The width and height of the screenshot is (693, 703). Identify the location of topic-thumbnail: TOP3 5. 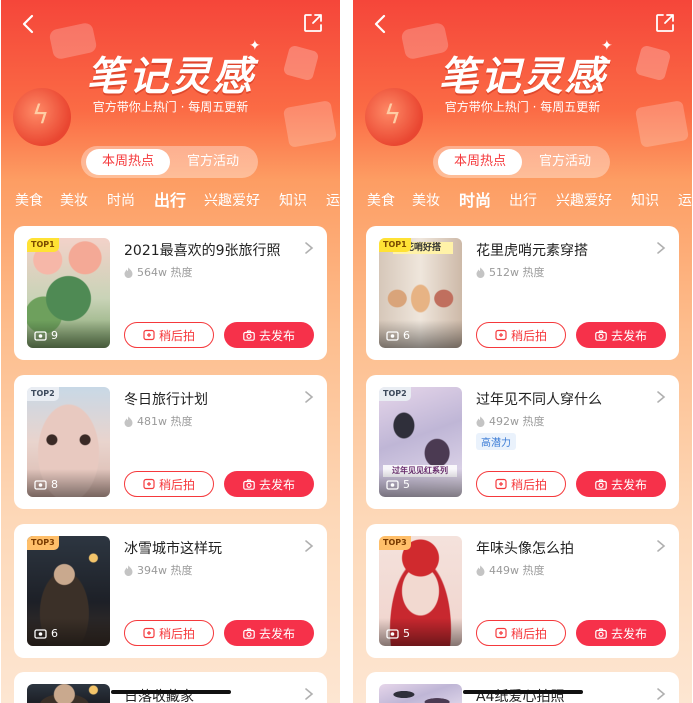
(420, 591).